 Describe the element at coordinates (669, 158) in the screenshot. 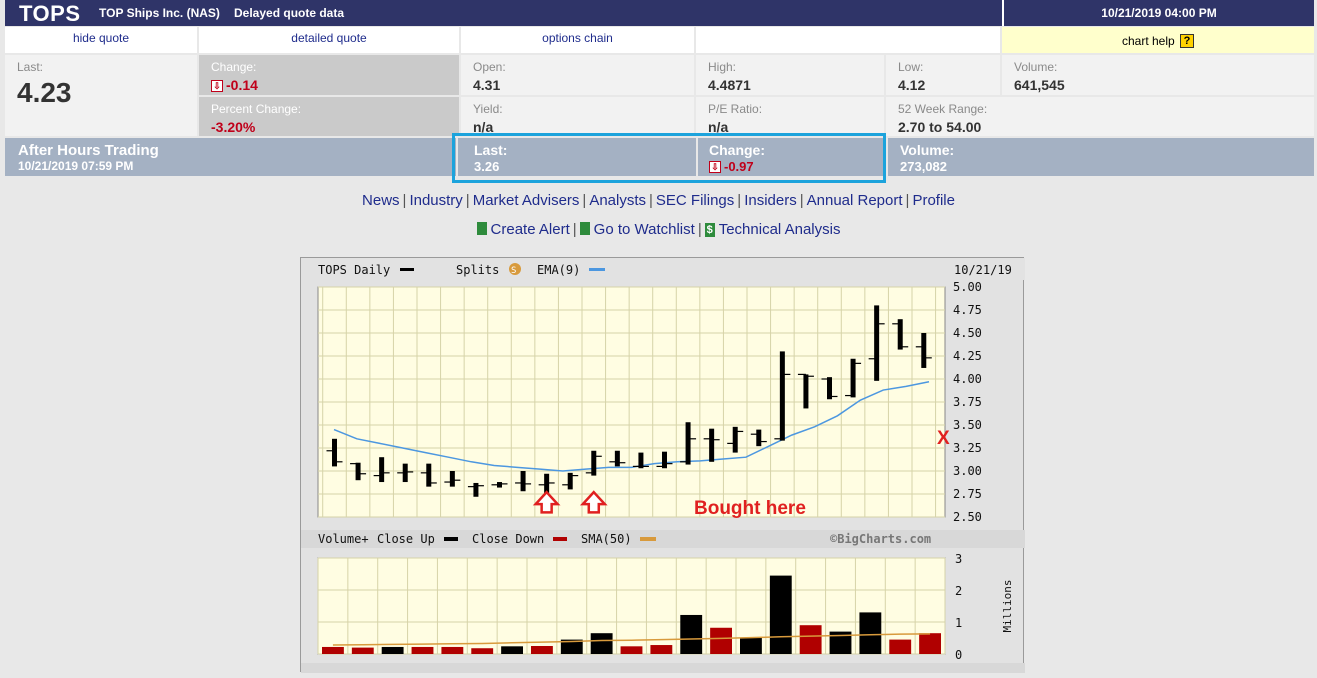

I see `after-hours-highlight-box` at that location.